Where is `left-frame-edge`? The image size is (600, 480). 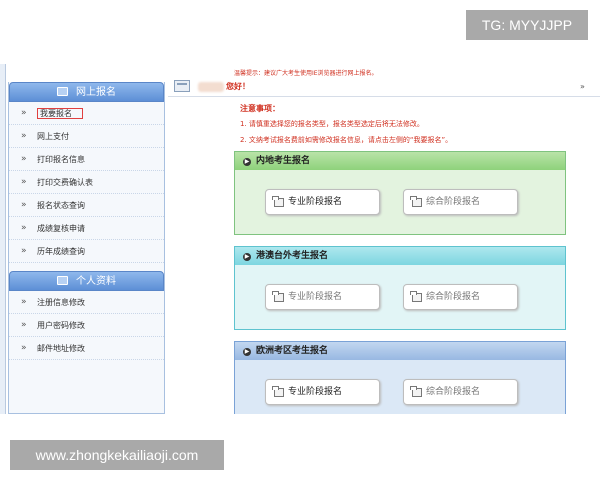
left-frame-edge is located at coordinates (3, 239).